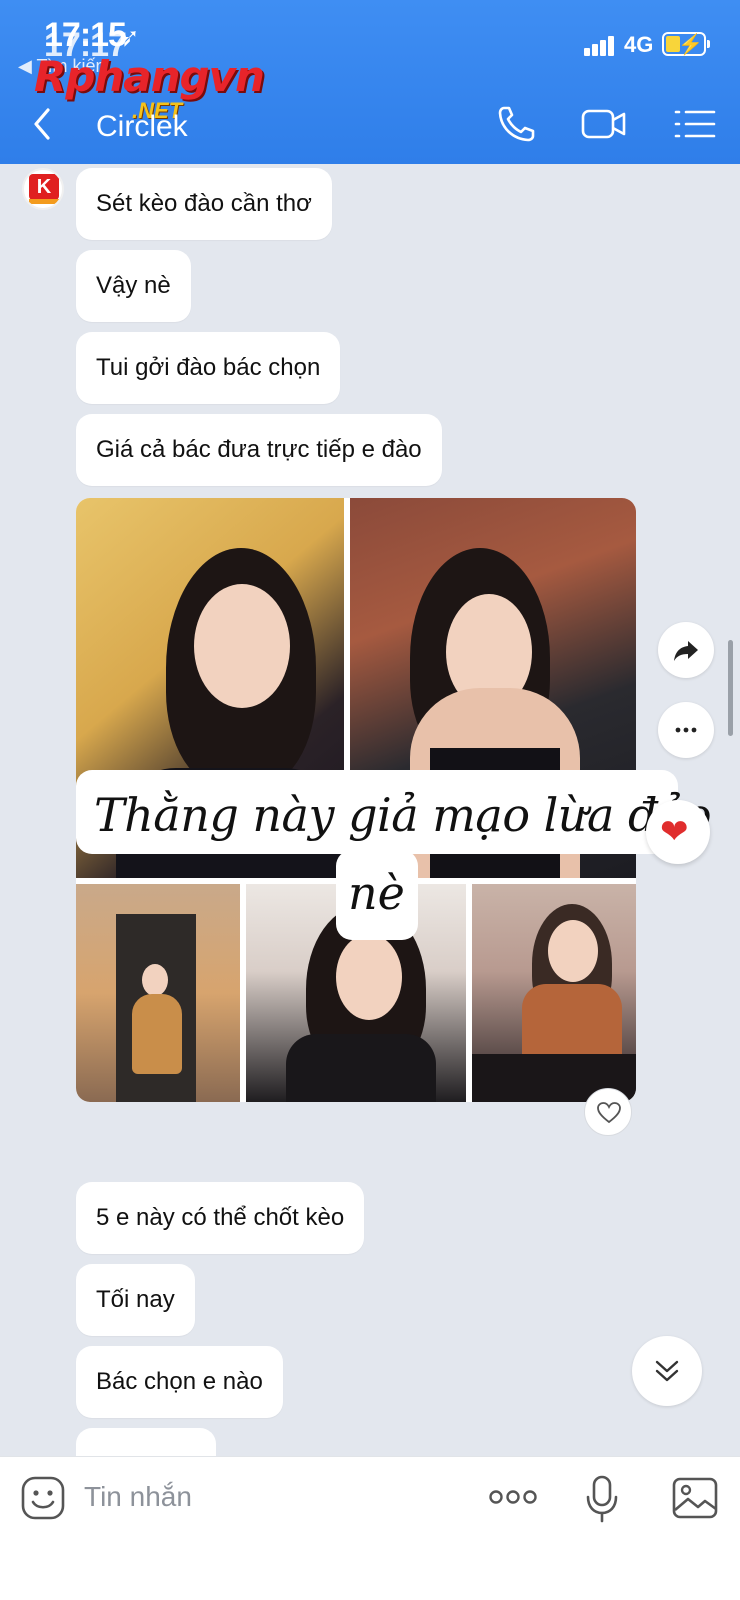 This screenshot has height=1600, width=740. I want to click on forward-arrow-icon, so click(686, 651).